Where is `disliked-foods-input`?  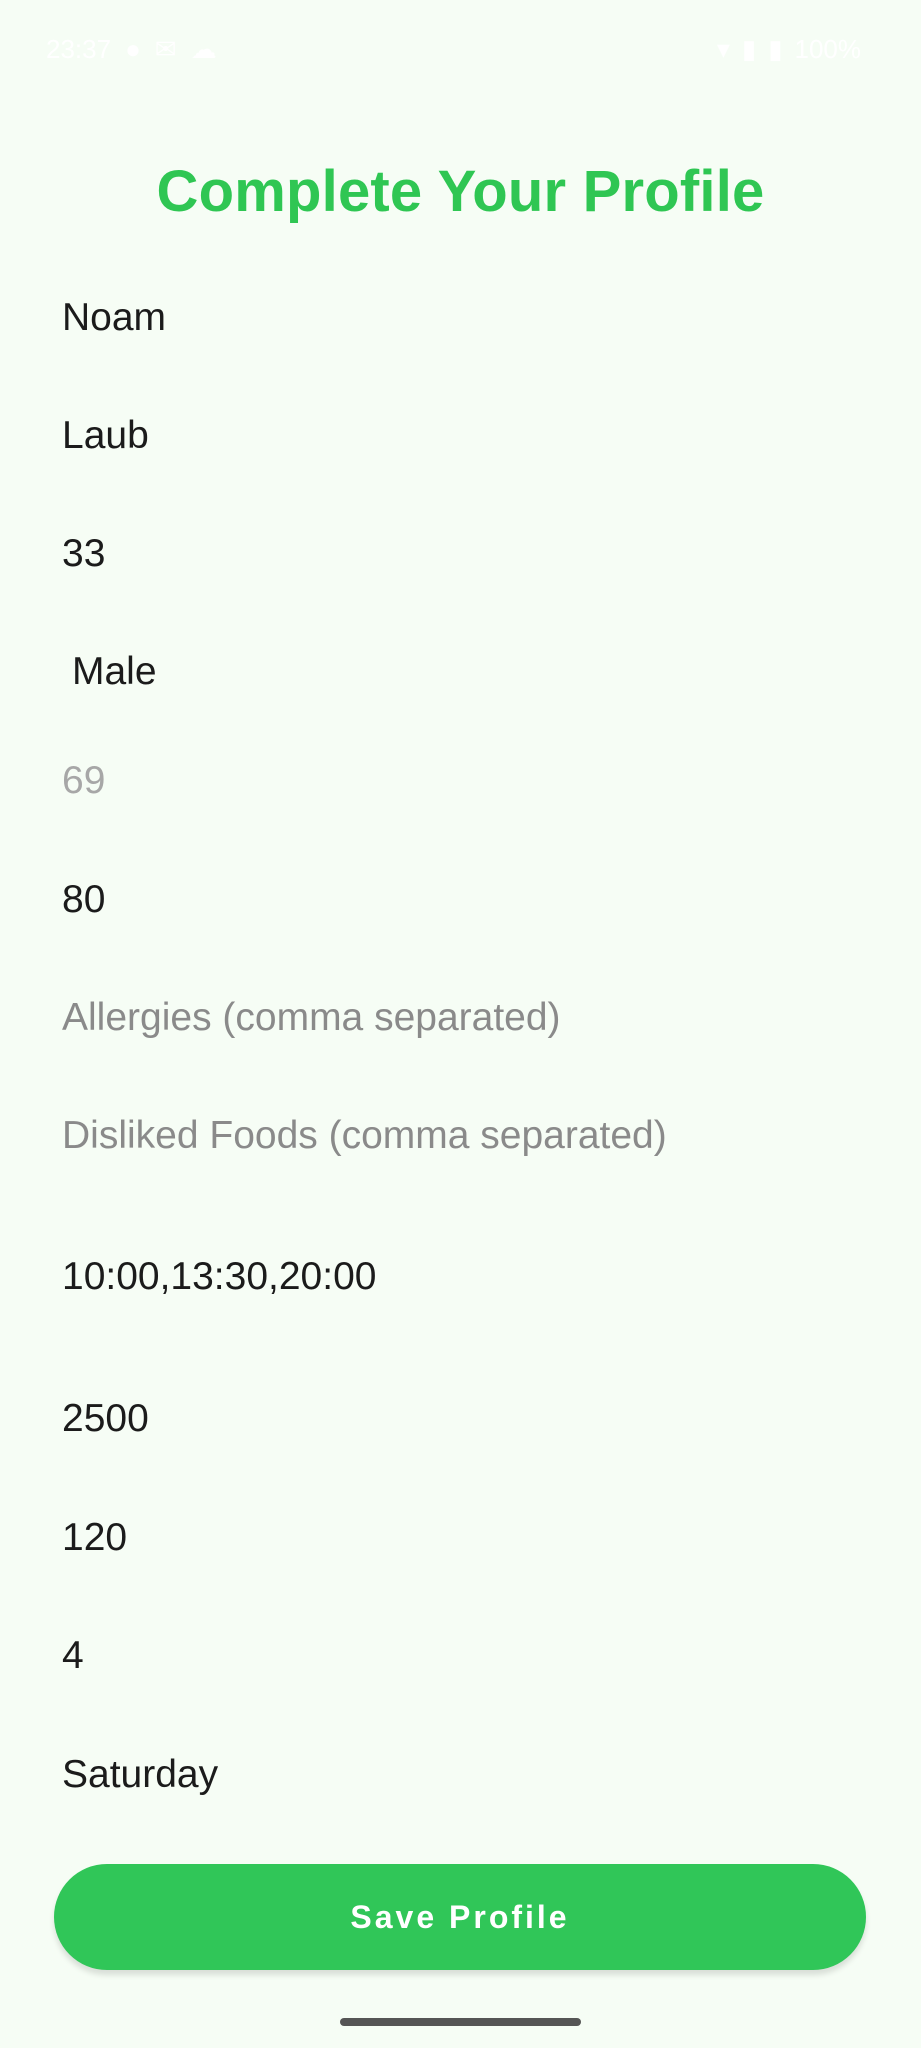
disliked-foods-input is located at coordinates (462, 1136).